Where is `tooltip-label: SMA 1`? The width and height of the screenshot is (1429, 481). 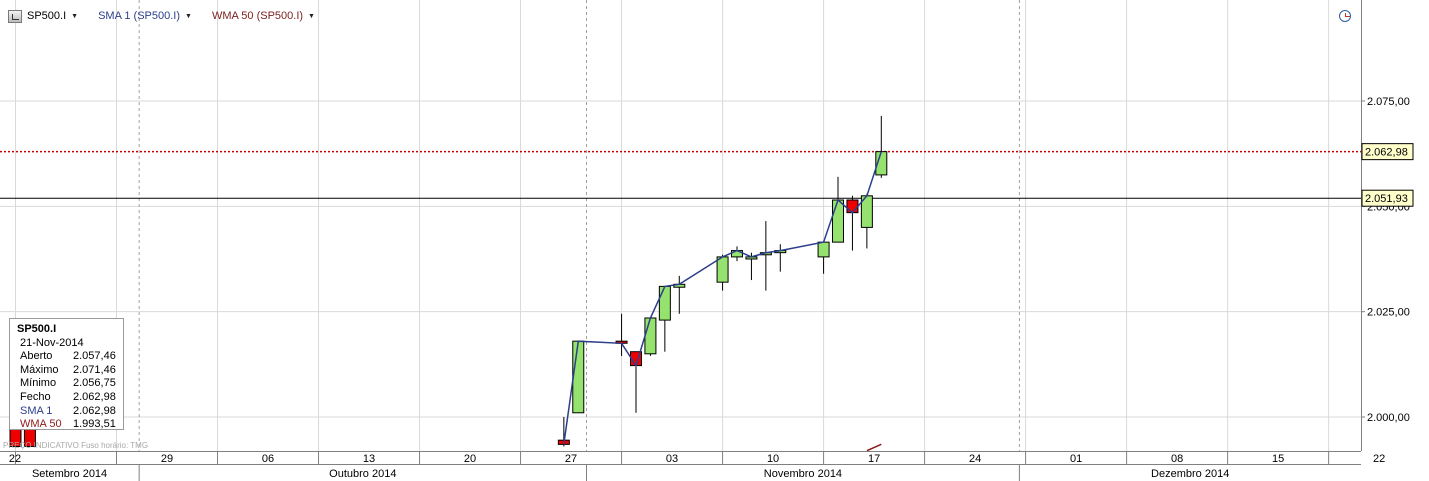
tooltip-label: SMA 1 is located at coordinates (36, 410).